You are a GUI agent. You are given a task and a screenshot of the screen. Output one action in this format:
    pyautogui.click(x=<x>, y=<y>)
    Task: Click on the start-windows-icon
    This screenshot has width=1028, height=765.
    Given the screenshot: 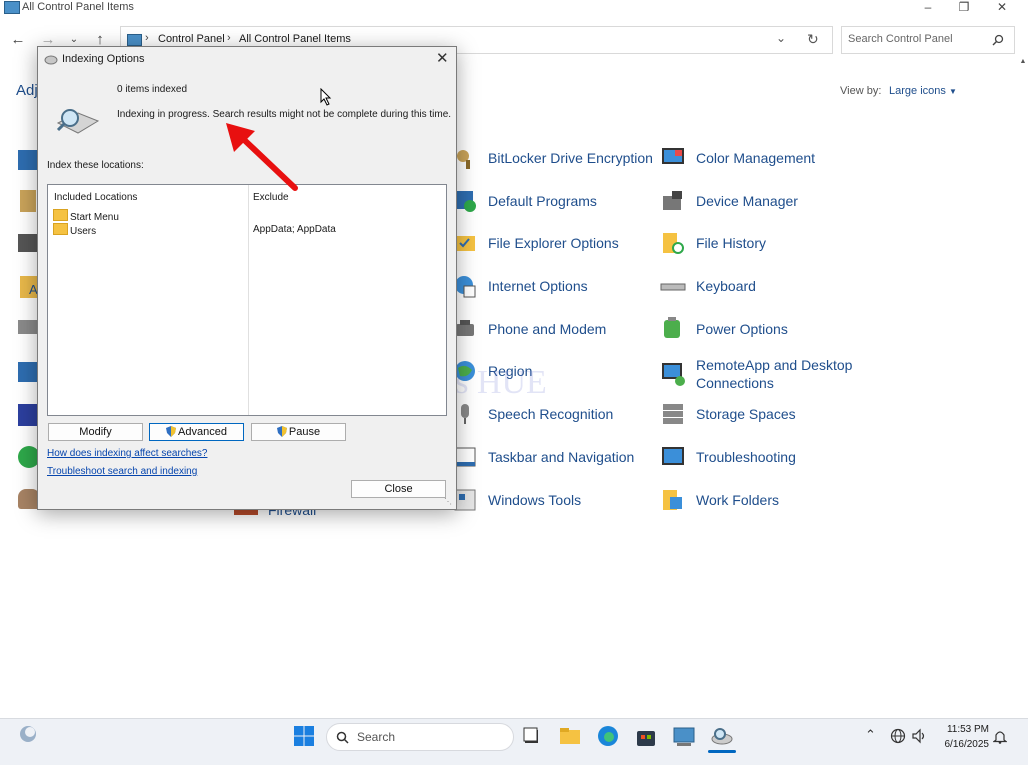 What is the action you would take?
    pyautogui.click(x=304, y=736)
    